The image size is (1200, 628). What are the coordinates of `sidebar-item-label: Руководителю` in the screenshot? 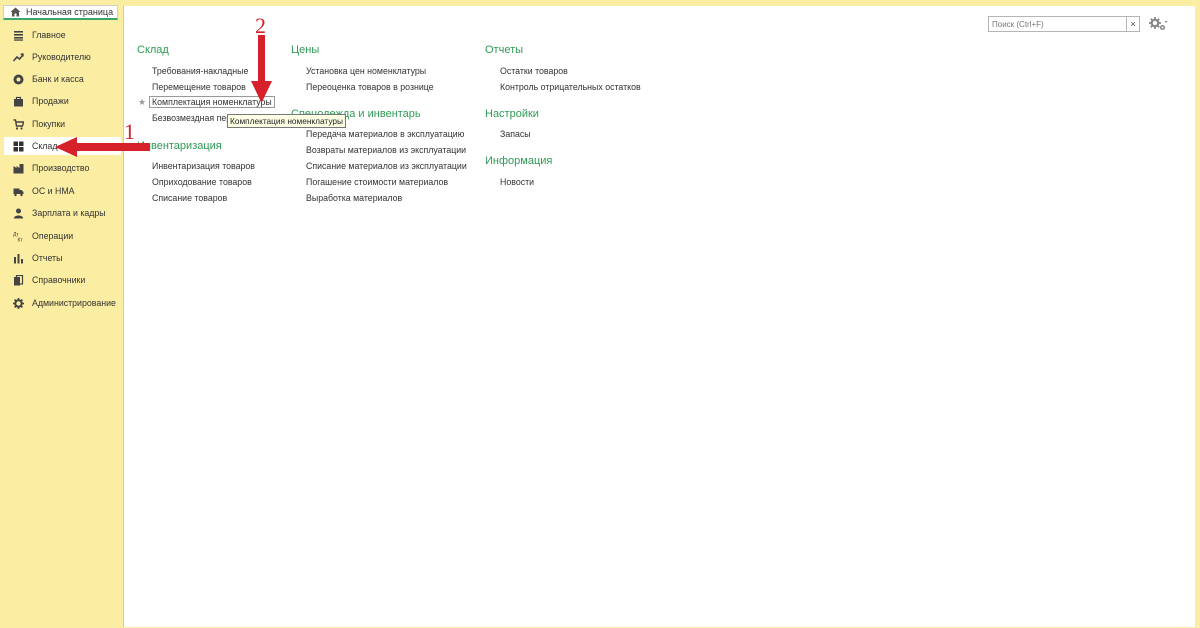 It's located at (61, 57).